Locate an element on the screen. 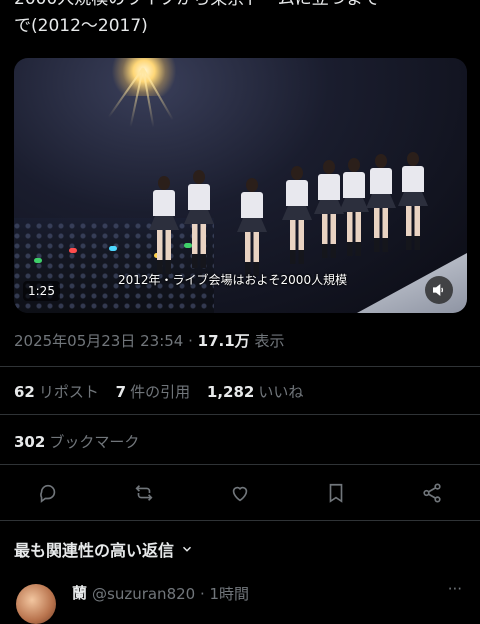 Image resolution: width=480 pixels, height=624 pixels. reply-button is located at coordinates (48, 493).